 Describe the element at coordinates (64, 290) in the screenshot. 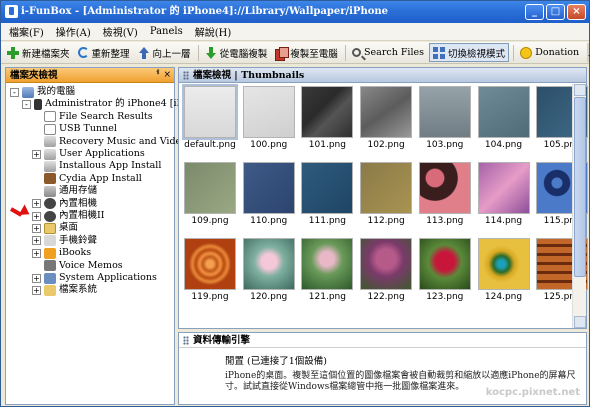

I see `tree-node: + 檔案系統` at that location.